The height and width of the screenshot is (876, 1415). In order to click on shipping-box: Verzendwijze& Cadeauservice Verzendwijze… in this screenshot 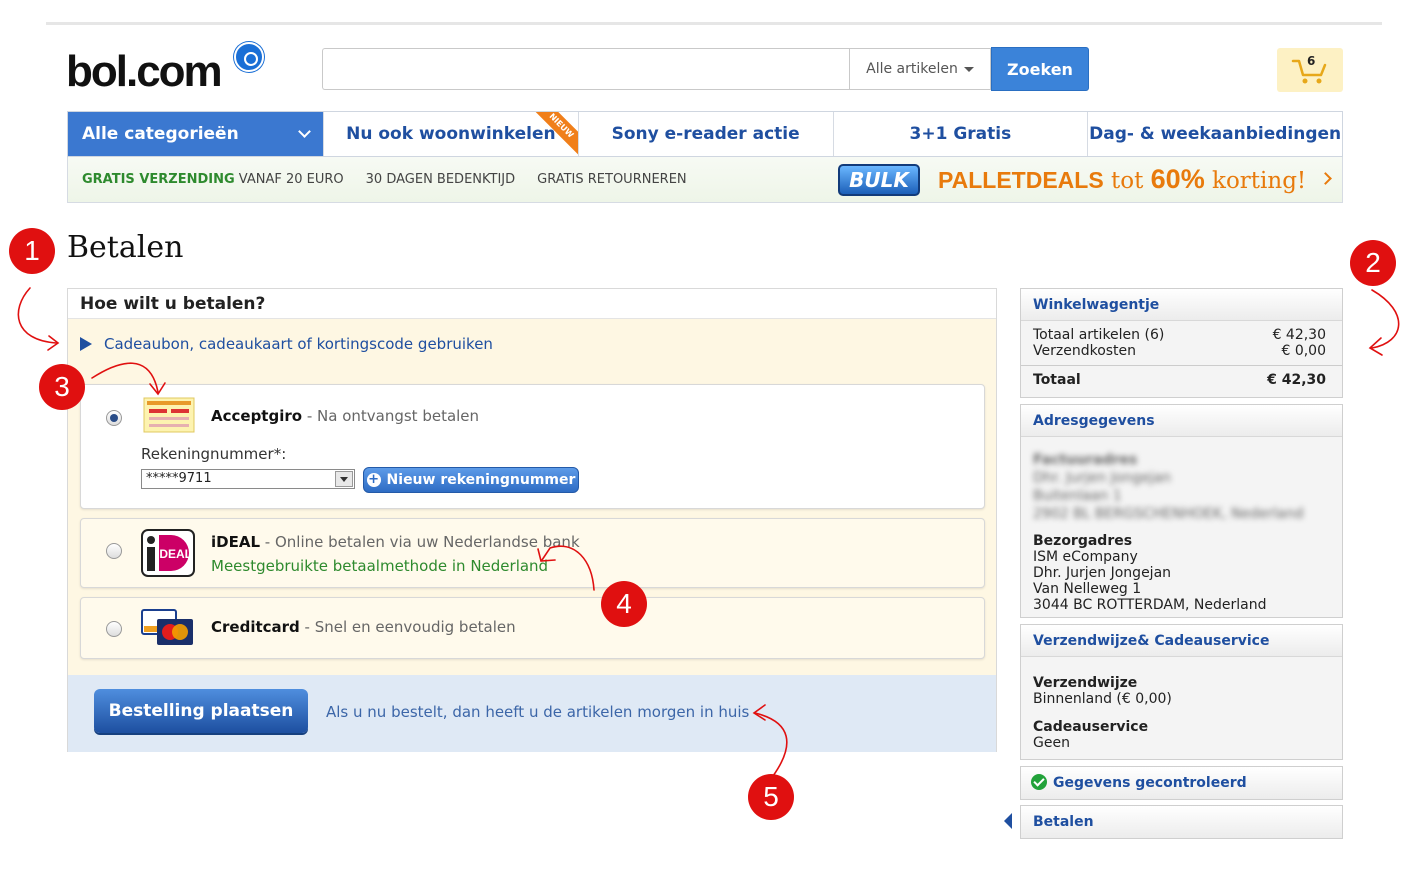, I will do `click(1181, 692)`.